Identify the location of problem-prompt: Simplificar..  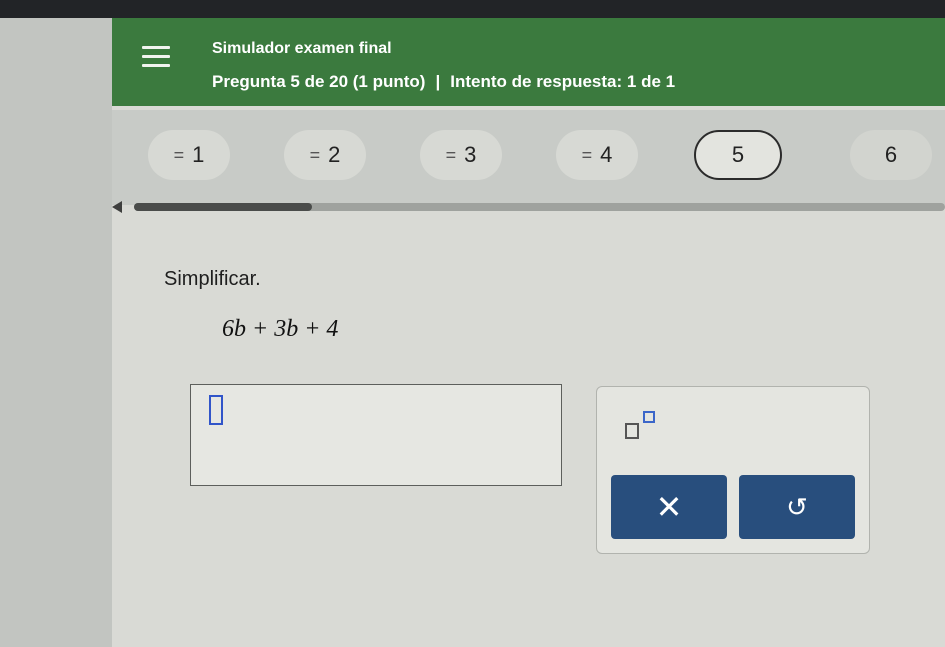
(212, 279).